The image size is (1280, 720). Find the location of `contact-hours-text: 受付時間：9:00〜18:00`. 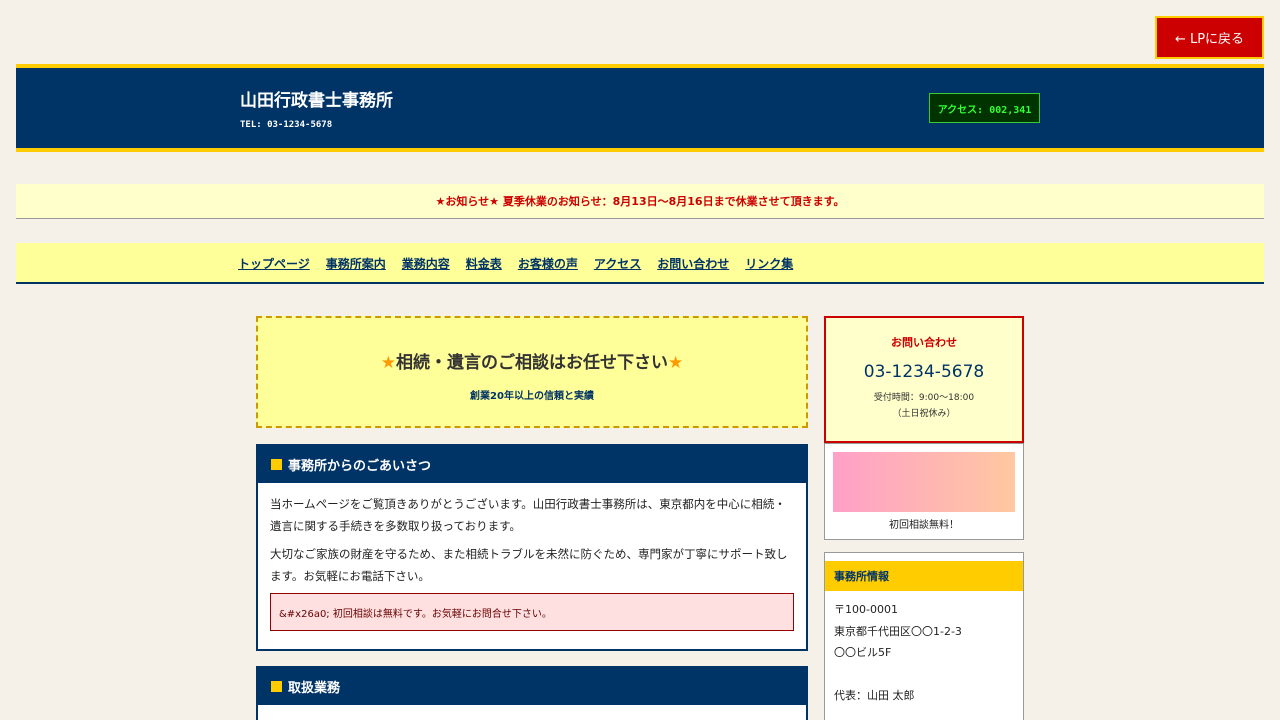

contact-hours-text: 受付時間：9:00〜18:00 is located at coordinates (924, 398).